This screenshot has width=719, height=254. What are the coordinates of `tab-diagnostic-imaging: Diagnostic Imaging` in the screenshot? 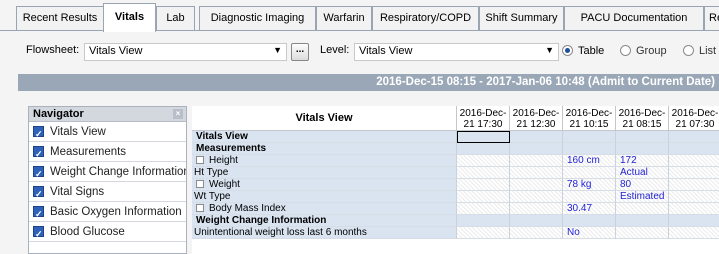 It's located at (257, 18).